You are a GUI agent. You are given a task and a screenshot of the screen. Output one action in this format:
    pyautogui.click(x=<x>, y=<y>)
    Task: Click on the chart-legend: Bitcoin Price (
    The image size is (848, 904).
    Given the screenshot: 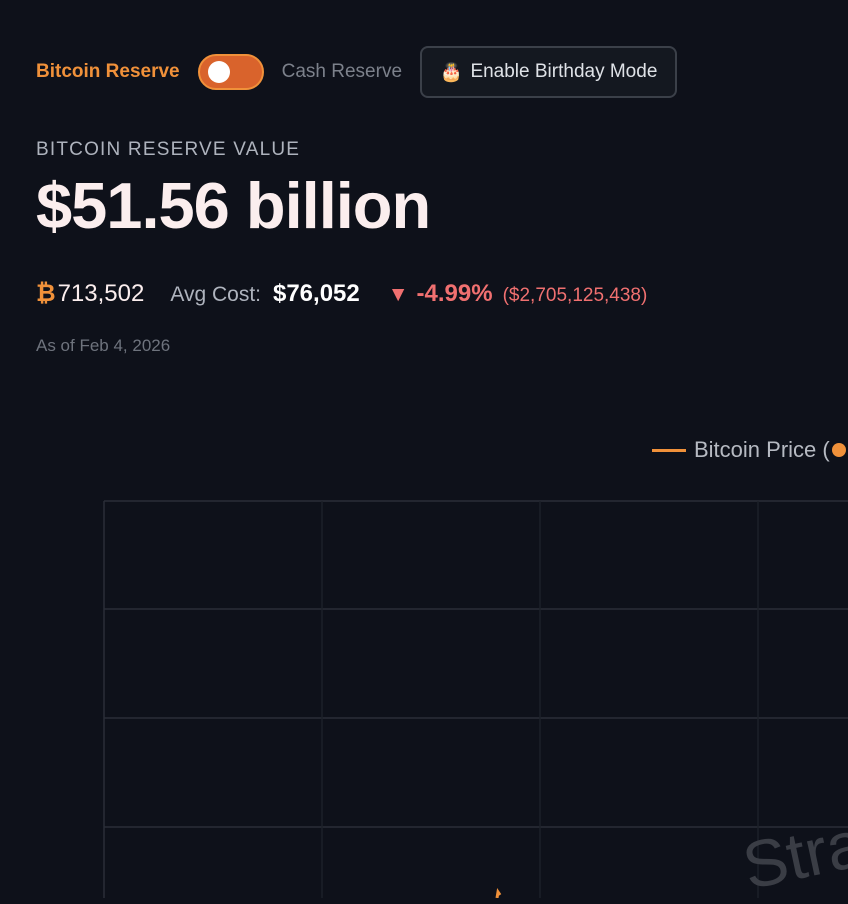 What is the action you would take?
    pyautogui.click(x=749, y=450)
    